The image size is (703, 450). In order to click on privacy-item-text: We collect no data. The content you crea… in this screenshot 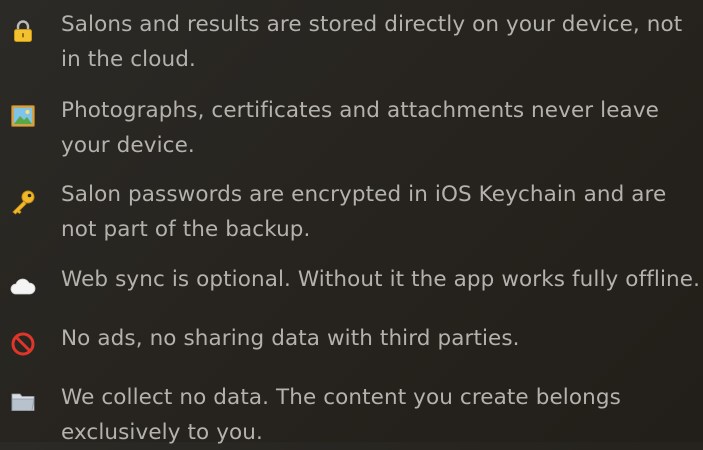, I will do `click(381, 415)`.